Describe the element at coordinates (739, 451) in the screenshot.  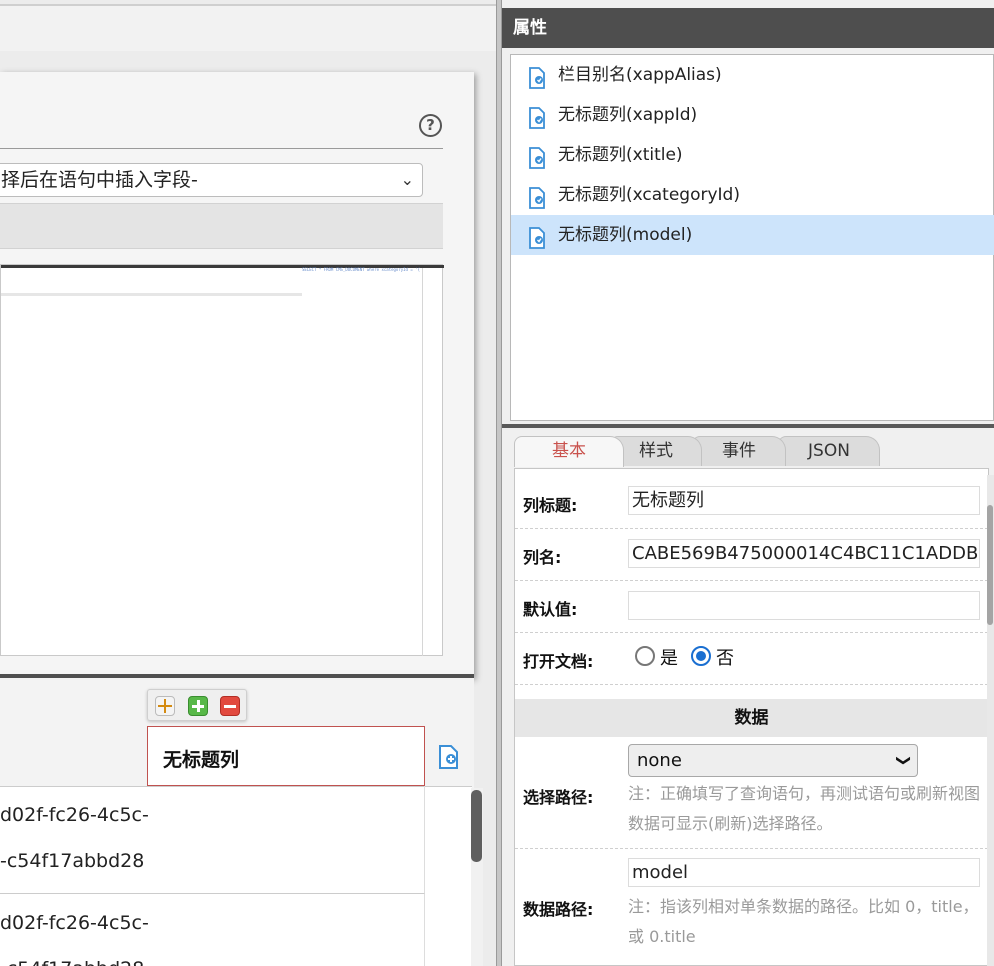
I see `tab-event: 事件` at that location.